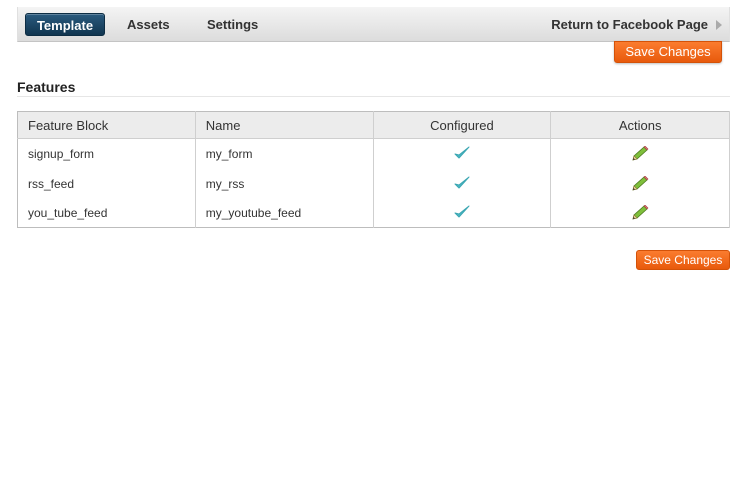 This screenshot has height=477, width=750. I want to click on table-header-row: Feature Block Name Configured Actions, so click(373, 125).